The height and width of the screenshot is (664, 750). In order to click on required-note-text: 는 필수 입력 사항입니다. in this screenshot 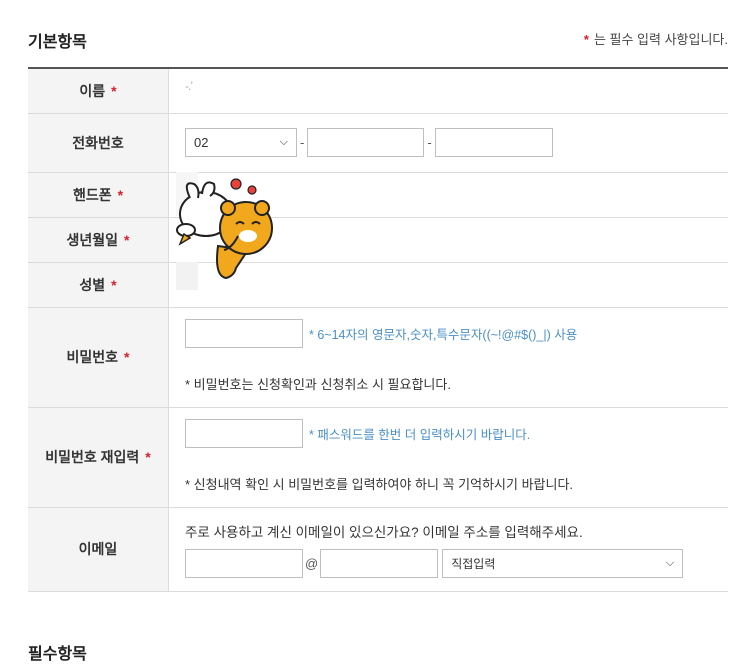, I will do `click(660, 39)`.